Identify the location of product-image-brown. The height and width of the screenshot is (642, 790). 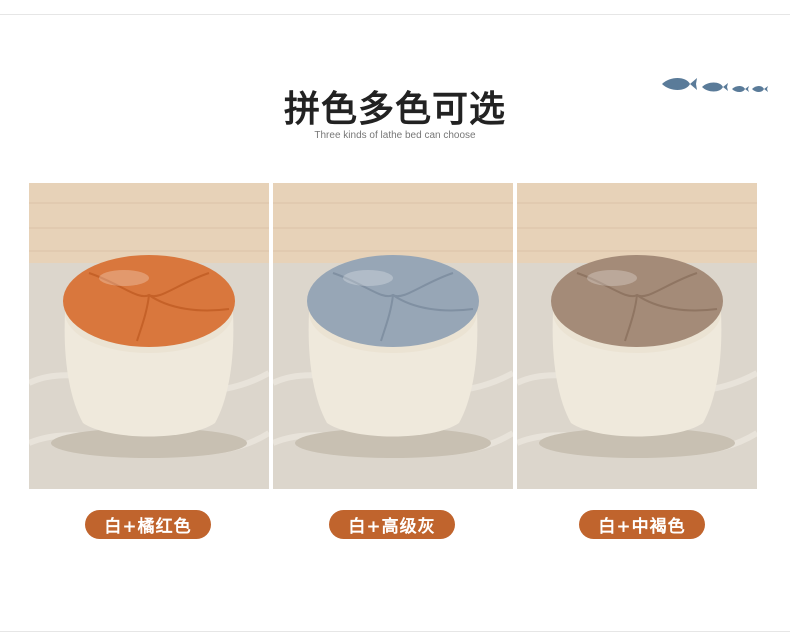
(637, 336).